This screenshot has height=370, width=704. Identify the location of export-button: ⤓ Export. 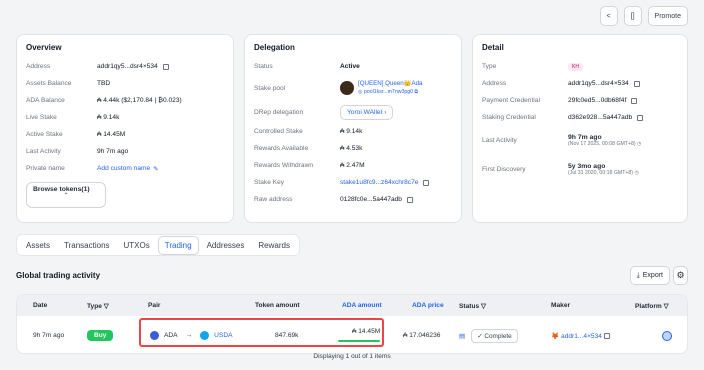
(649, 275).